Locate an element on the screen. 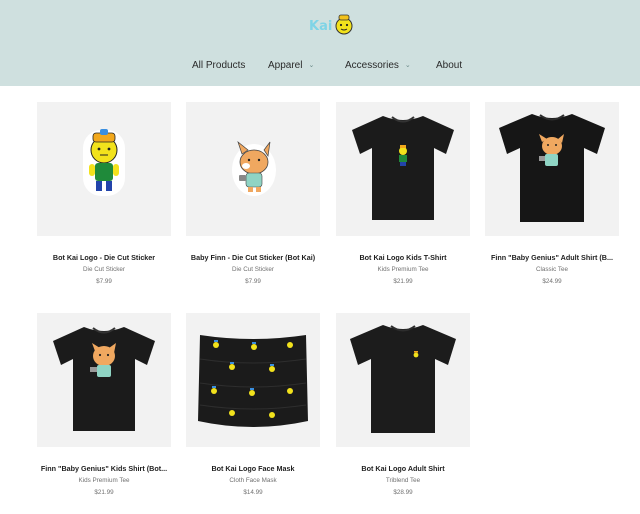  product-title: Baby Finn - Die Cut Sticker (Bot Kai) is located at coordinates (253, 257).